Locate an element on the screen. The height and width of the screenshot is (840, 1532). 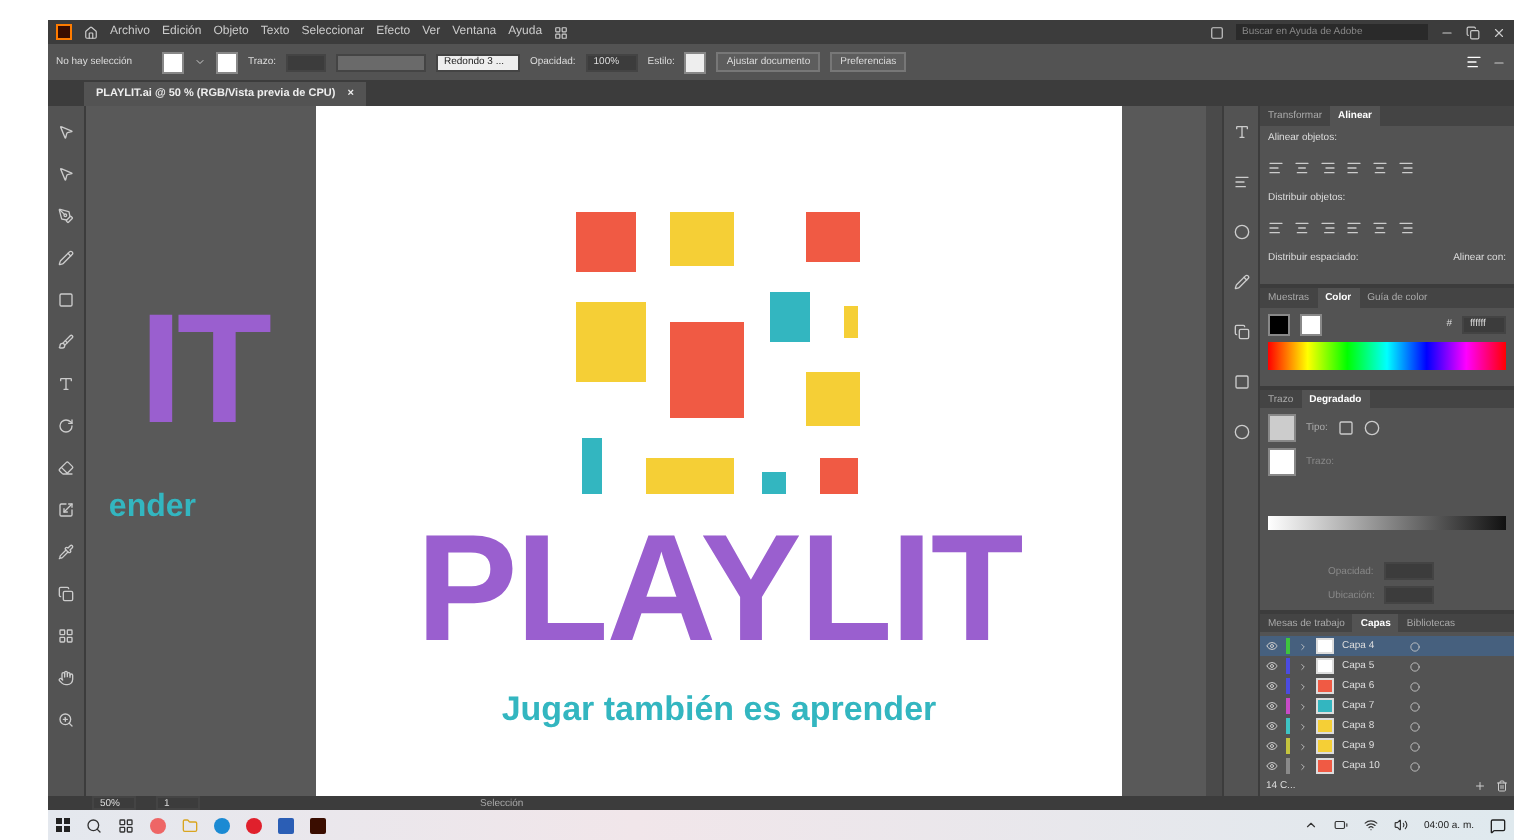
task-view-icon is located at coordinates (126, 825).